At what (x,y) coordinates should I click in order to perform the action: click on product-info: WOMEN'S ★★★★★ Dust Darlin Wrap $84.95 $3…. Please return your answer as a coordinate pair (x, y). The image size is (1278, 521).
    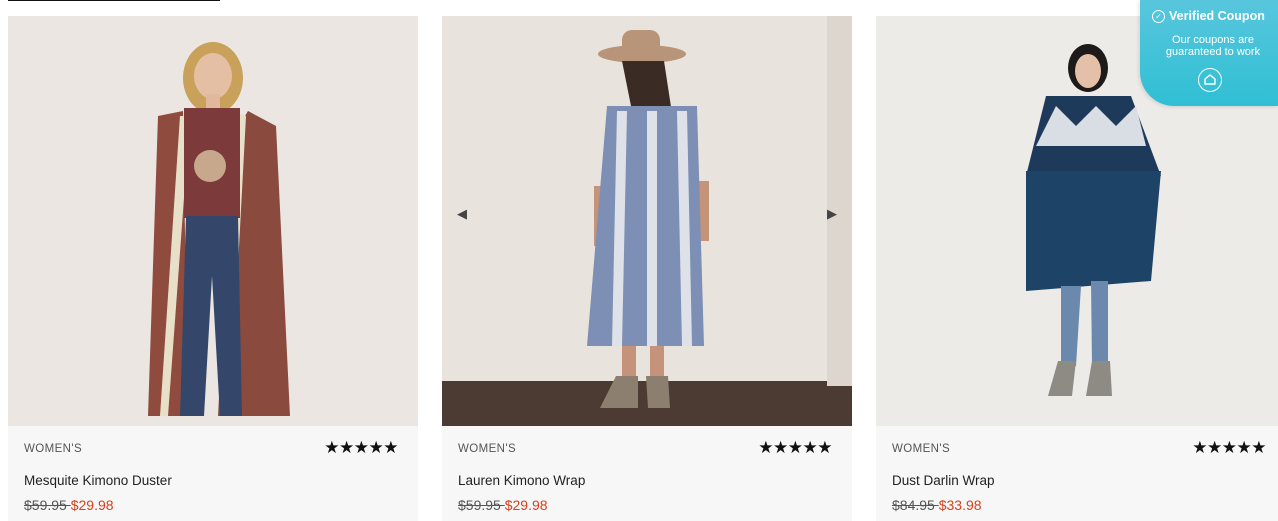
    Looking at the image, I should click on (1077, 473).